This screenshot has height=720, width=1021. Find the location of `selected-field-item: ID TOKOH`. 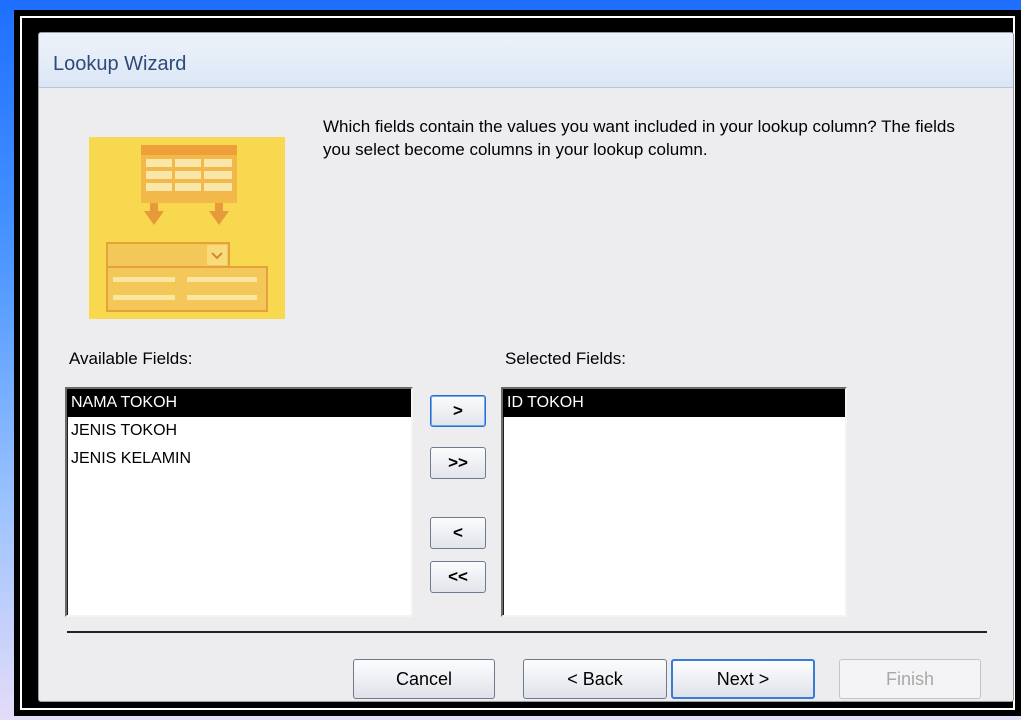

selected-field-item: ID TOKOH is located at coordinates (674, 403).